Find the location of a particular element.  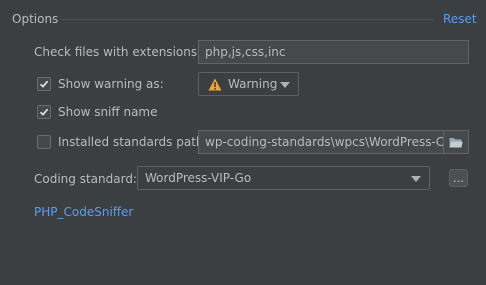

show-sniff-label: Show sniff name is located at coordinates (108, 112).